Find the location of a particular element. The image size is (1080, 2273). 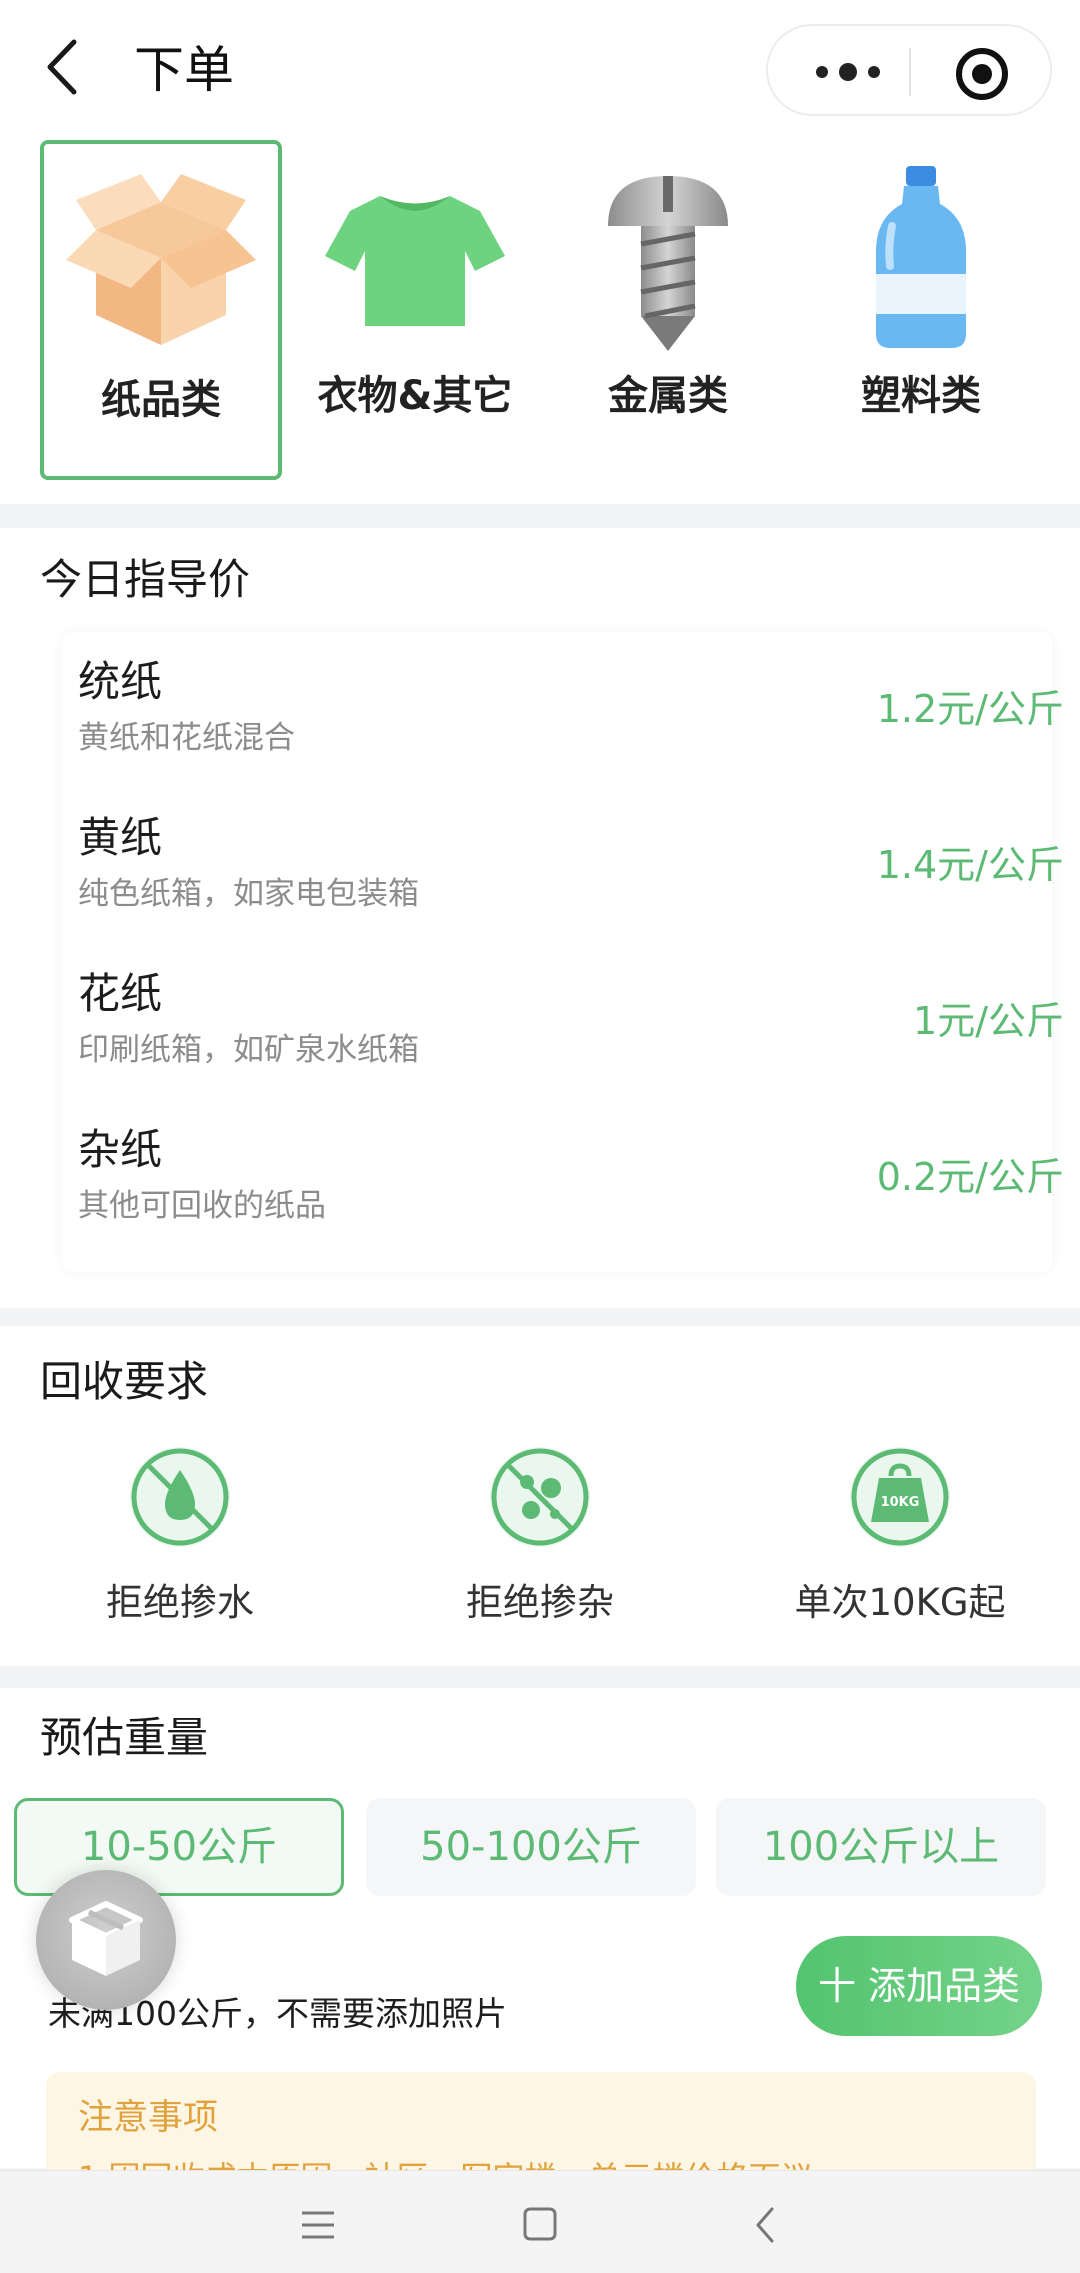

no-impurity-icon is located at coordinates (540, 1497).